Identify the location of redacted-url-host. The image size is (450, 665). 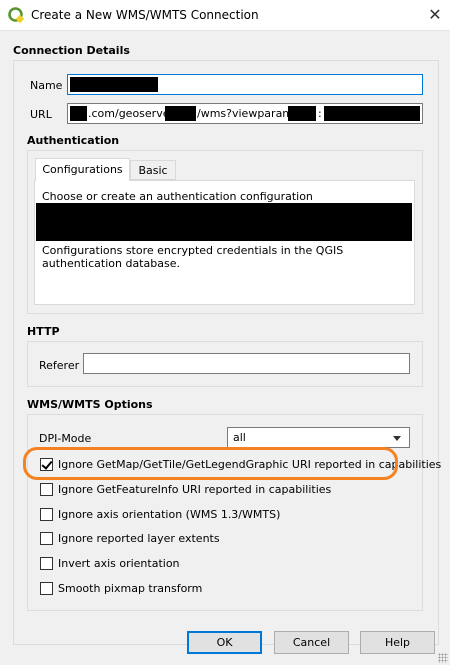
(78, 113).